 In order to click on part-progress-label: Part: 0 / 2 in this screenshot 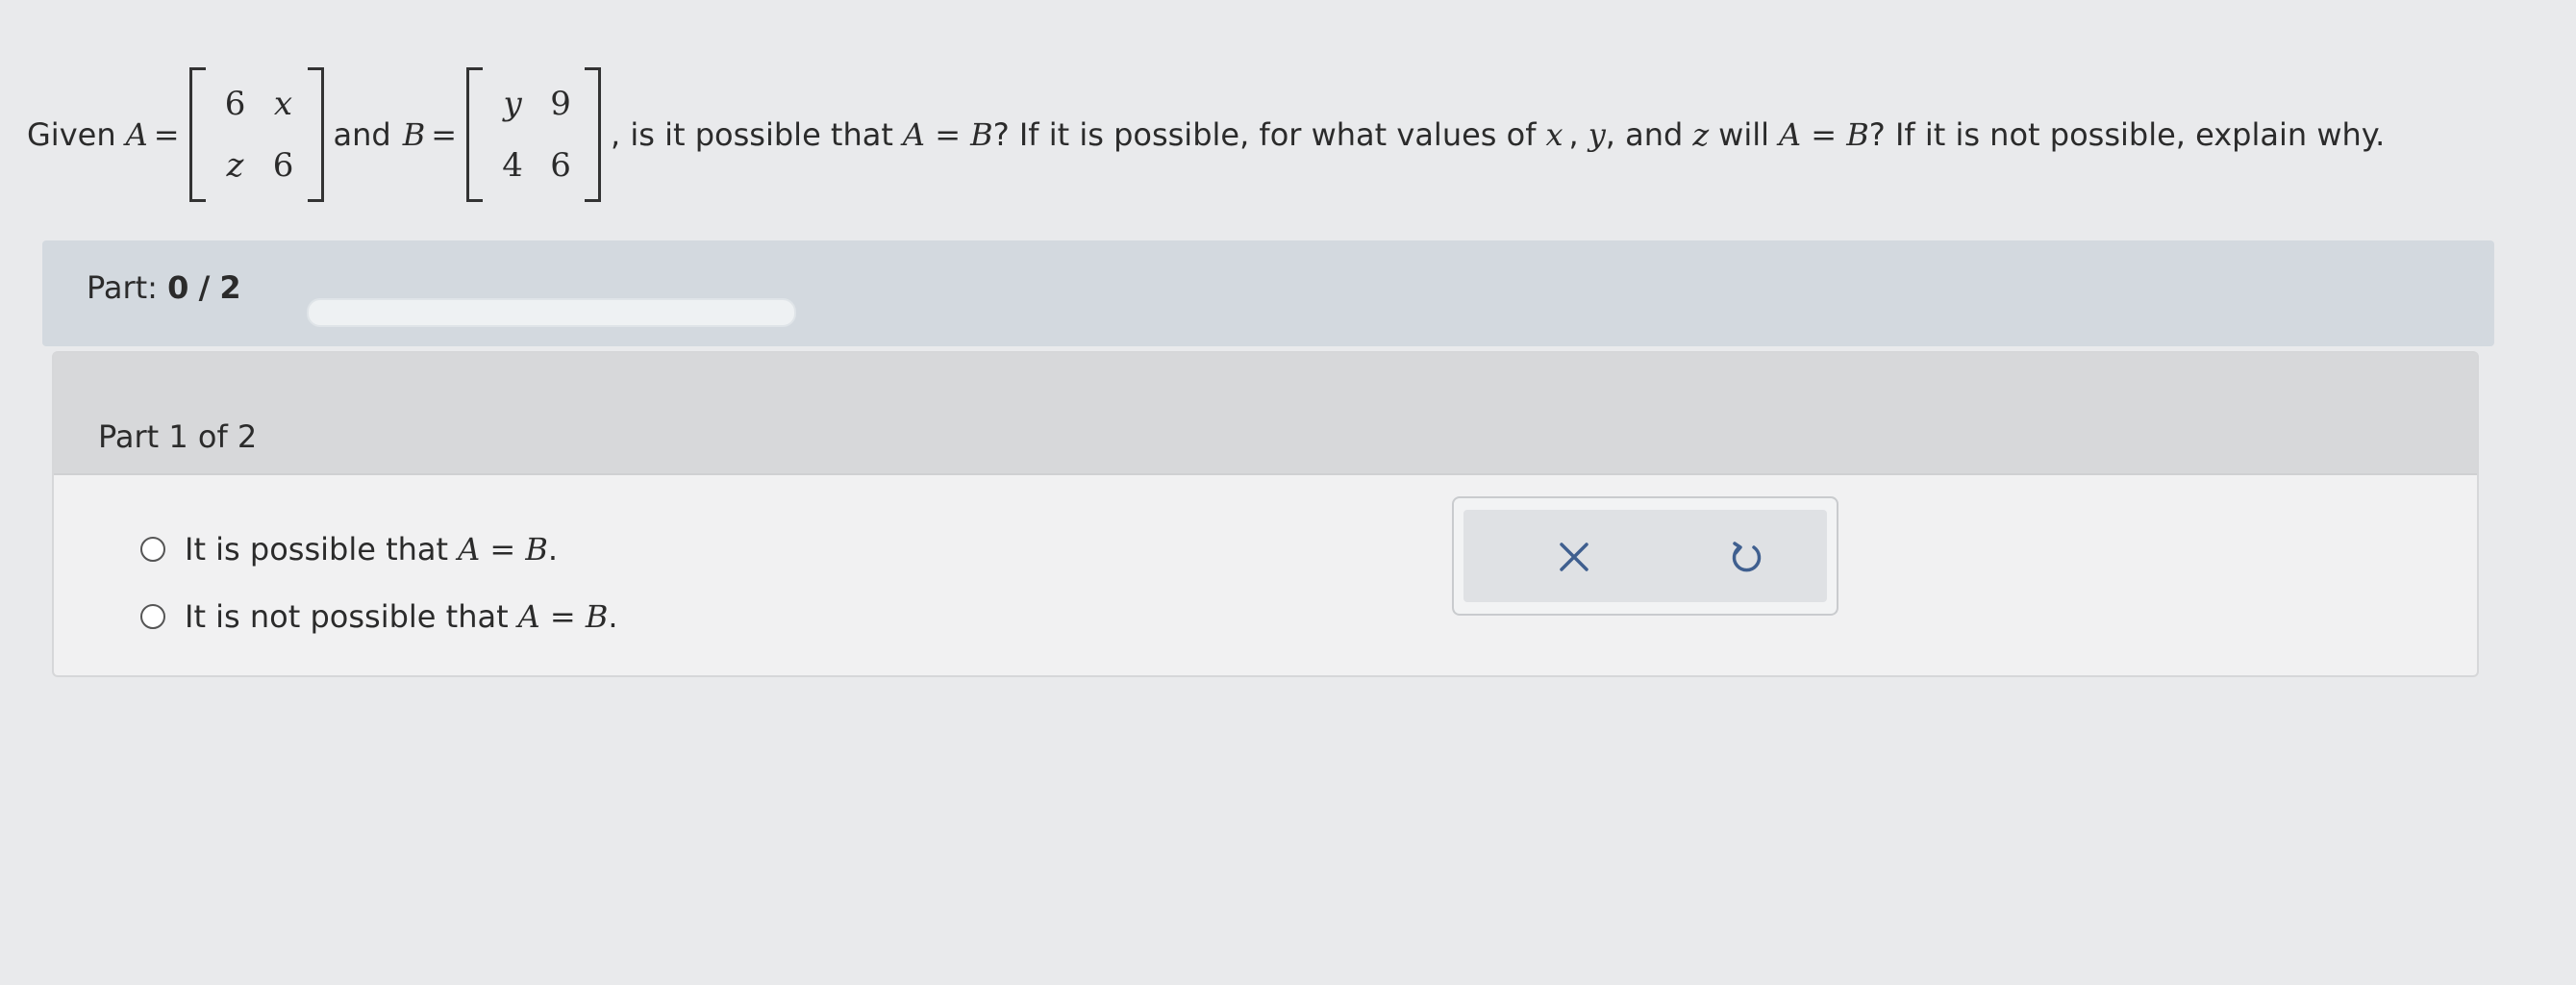, I will do `click(164, 288)`.